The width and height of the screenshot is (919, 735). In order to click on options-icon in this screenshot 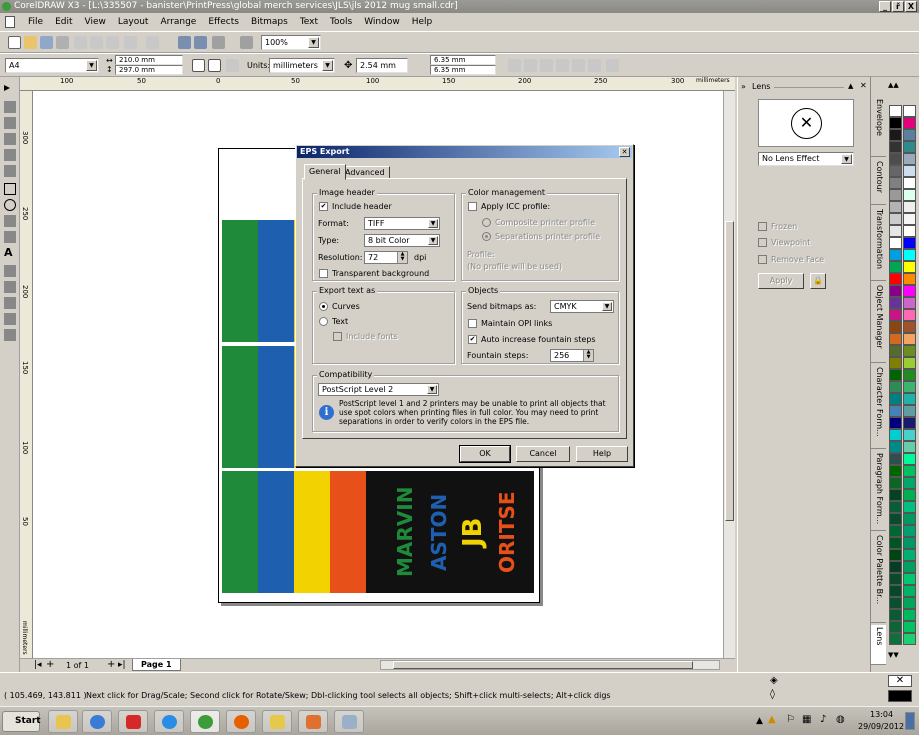, I will do `click(594, 65)`.